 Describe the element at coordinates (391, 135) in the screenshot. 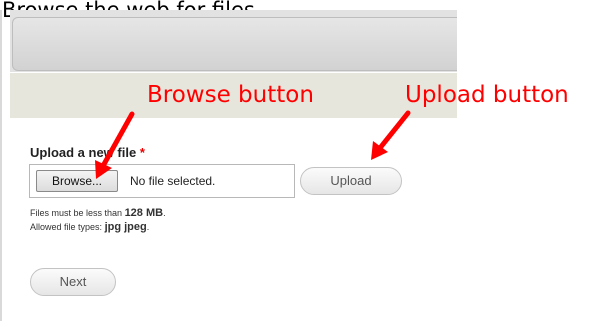

I see `upload-arrow-icon` at that location.